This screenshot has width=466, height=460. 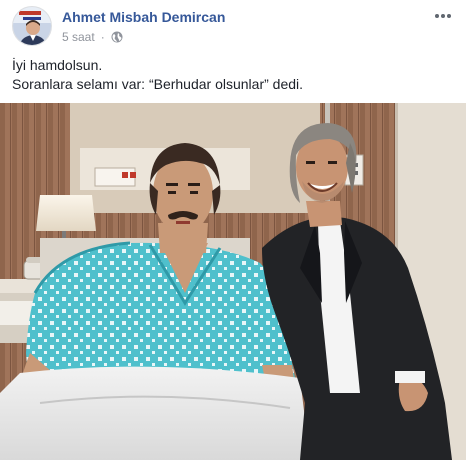 I want to click on author-name-link: Ahmet Misbah Demircan, so click(x=143, y=17).